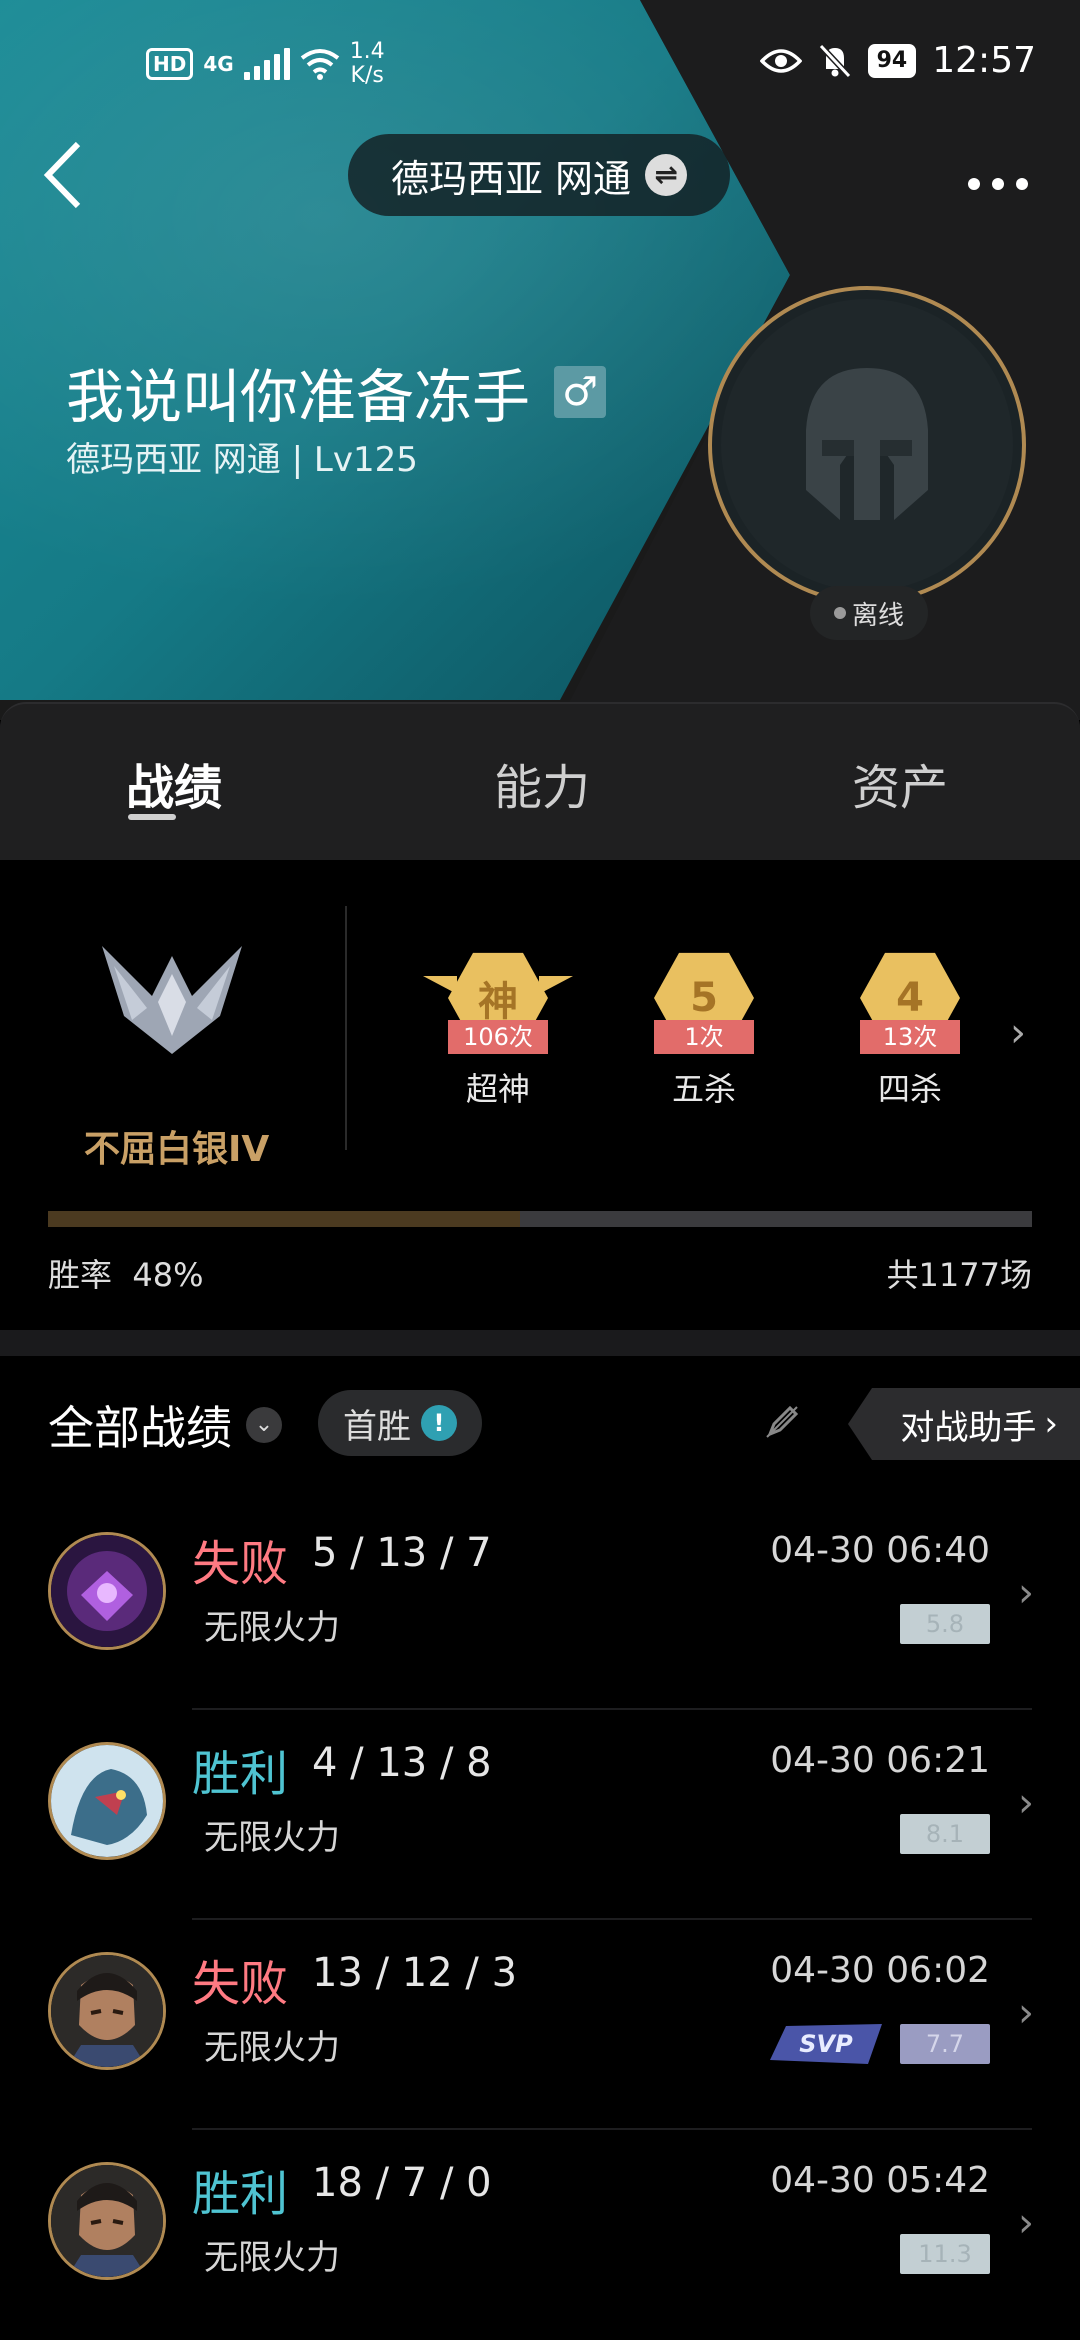 This screenshot has width=1080, height=2340. I want to click on match-list-title: 全部战绩, so click(140, 1428).